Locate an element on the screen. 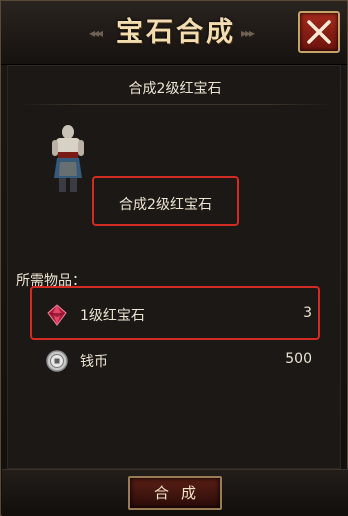 Image resolution: width=348 pixels, height=516 pixels. requirement-row: 1级红宝石 3 is located at coordinates (175, 314).